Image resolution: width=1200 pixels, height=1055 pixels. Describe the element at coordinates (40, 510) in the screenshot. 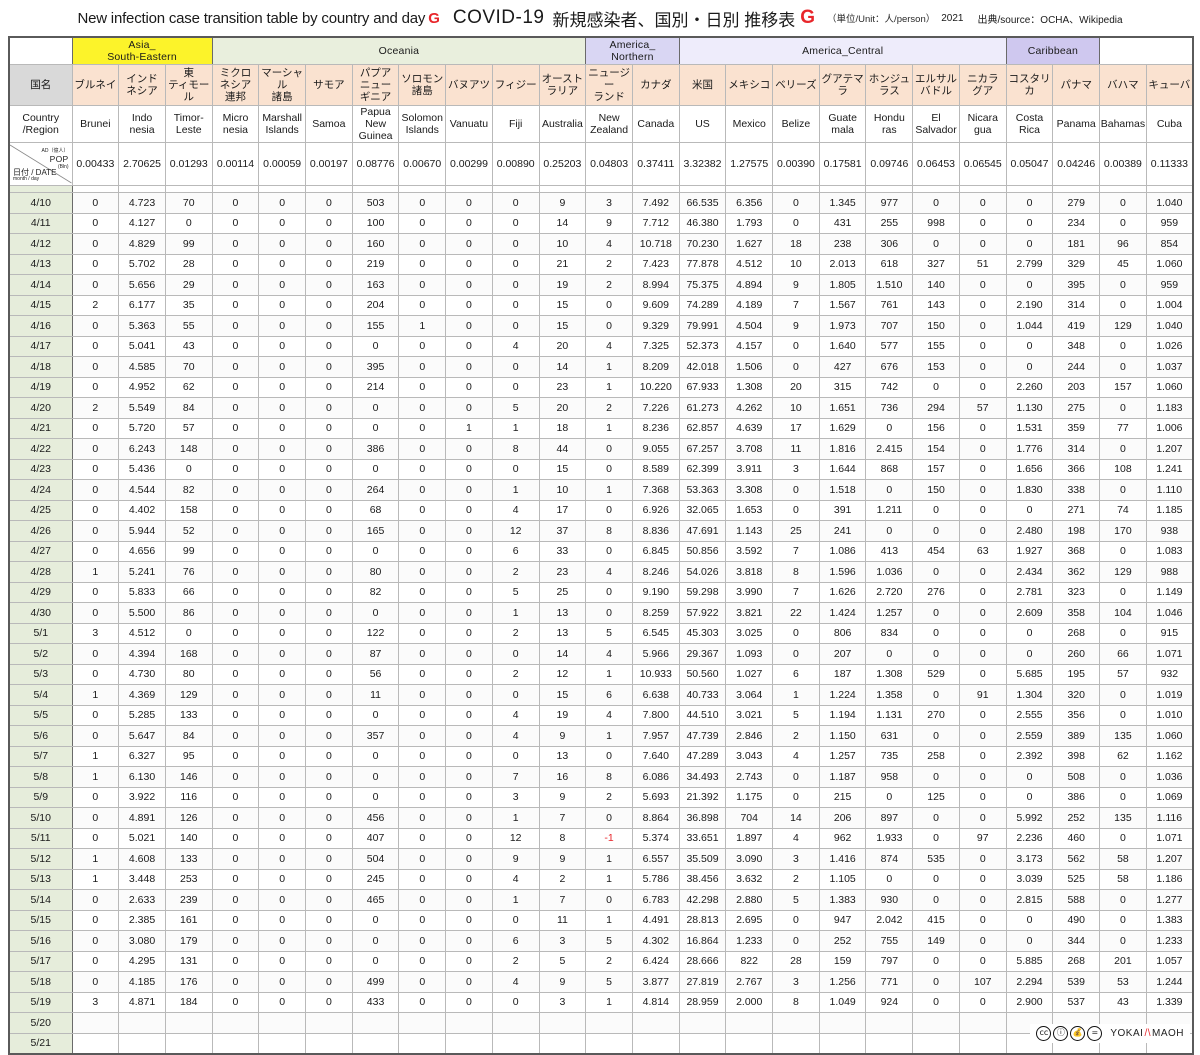

I see `date-cell: 4/25` at that location.